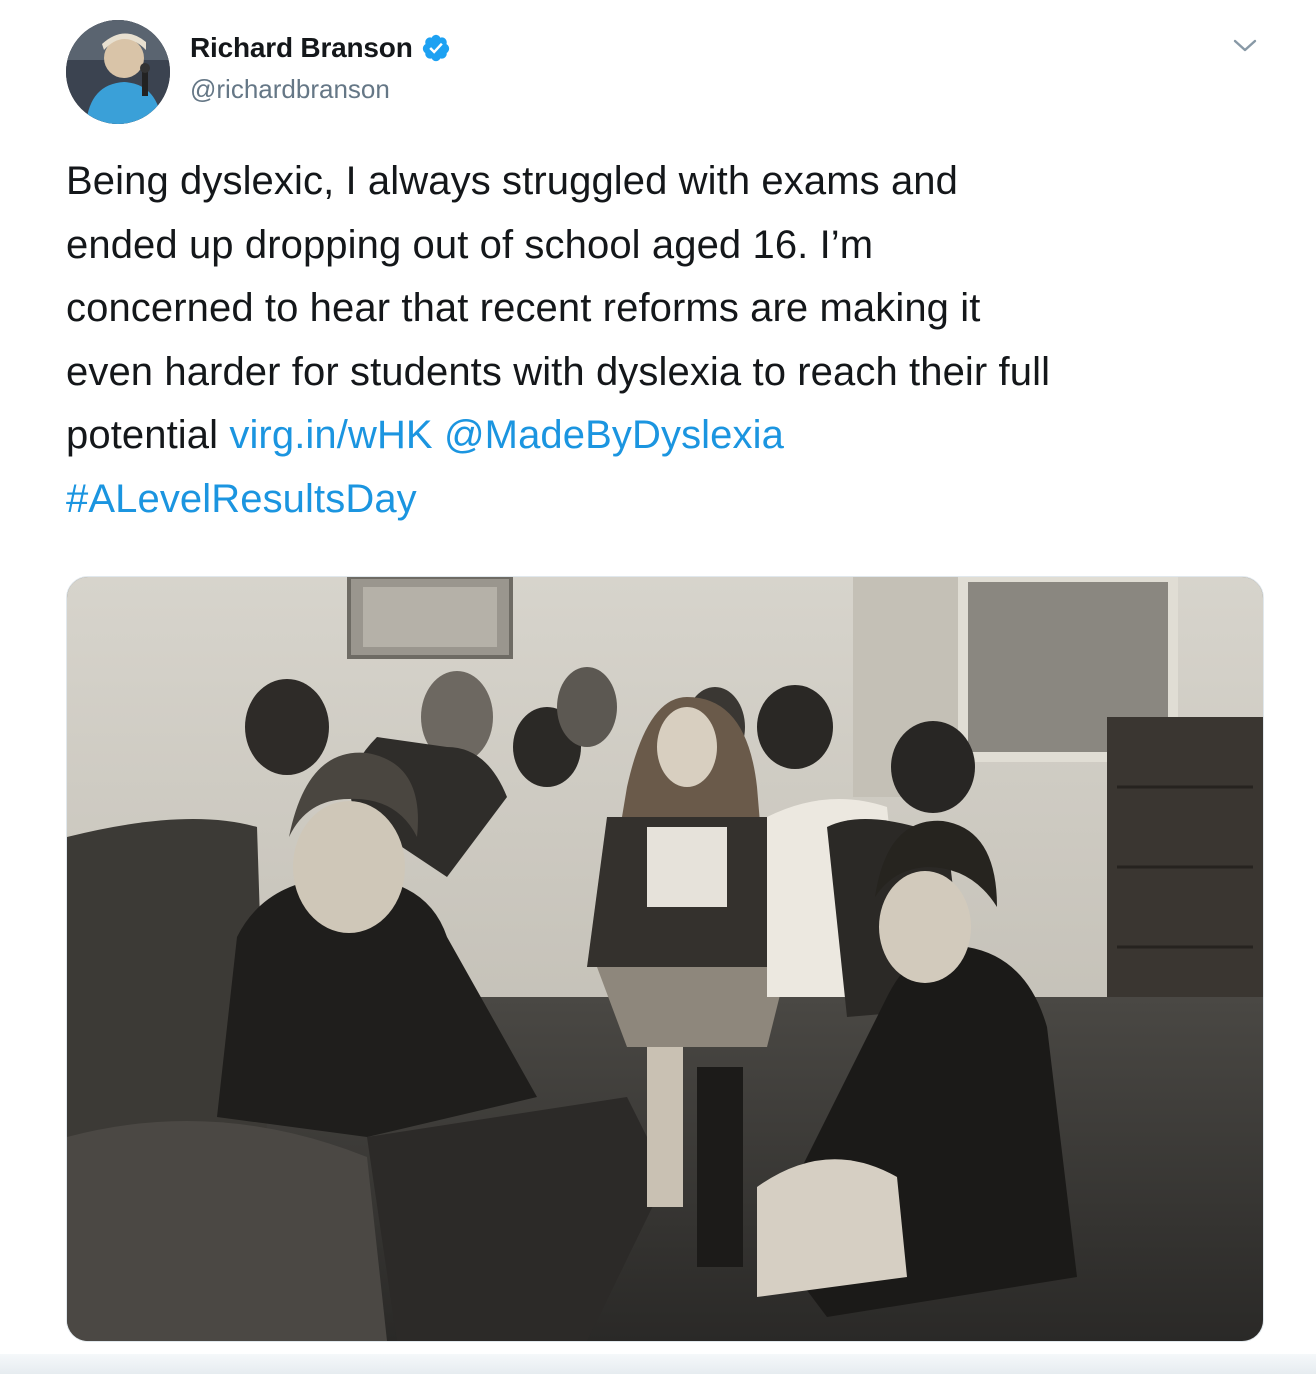  What do you see at coordinates (1245, 46) in the screenshot?
I see `chevron-down-icon` at bounding box center [1245, 46].